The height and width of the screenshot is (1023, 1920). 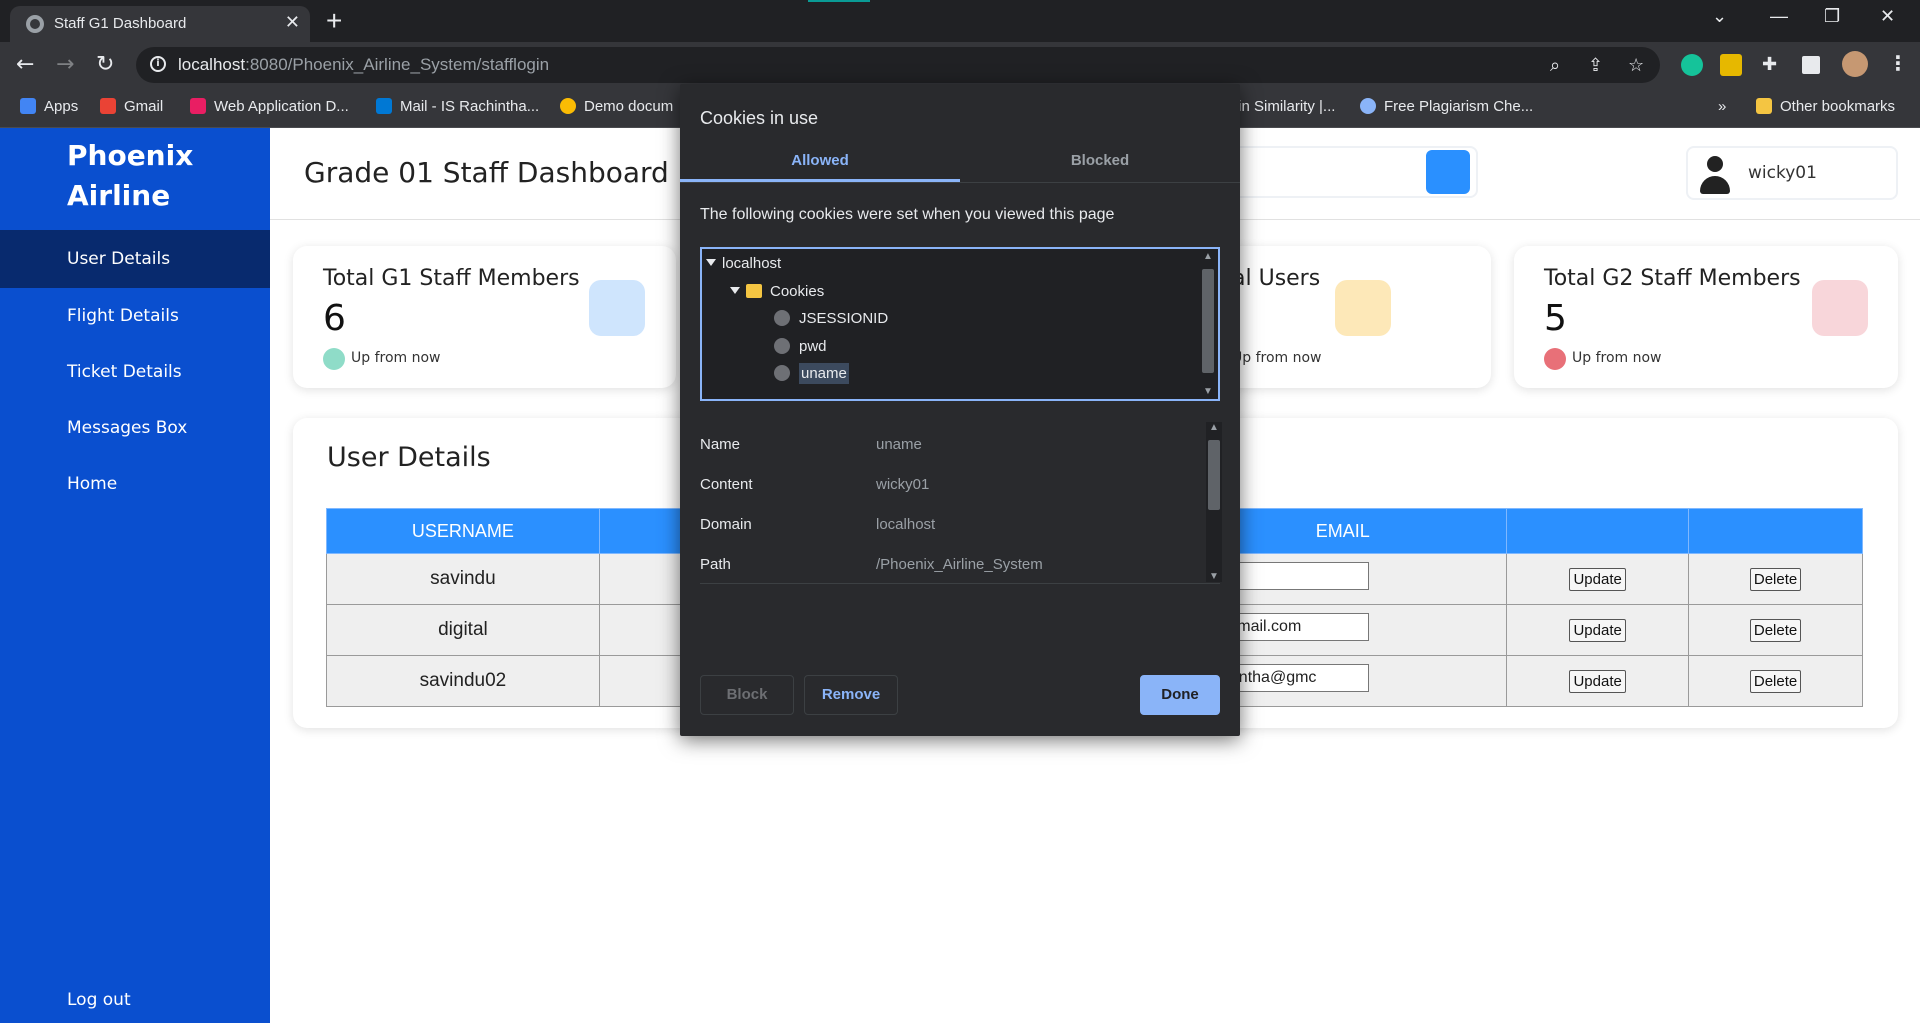 I want to click on page-title: Grade 01 Staff Dashboard, so click(x=486, y=172).